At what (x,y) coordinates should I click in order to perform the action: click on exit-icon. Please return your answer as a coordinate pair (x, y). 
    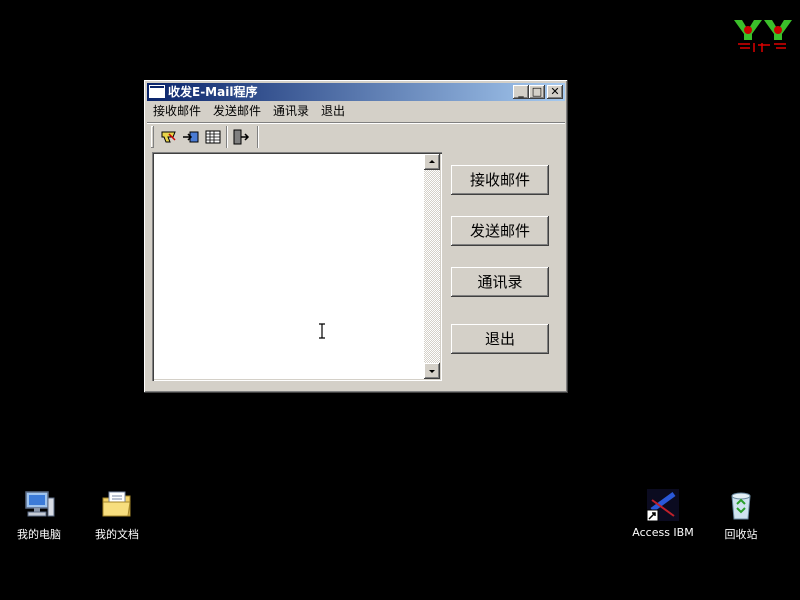
    Looking at the image, I should click on (241, 137).